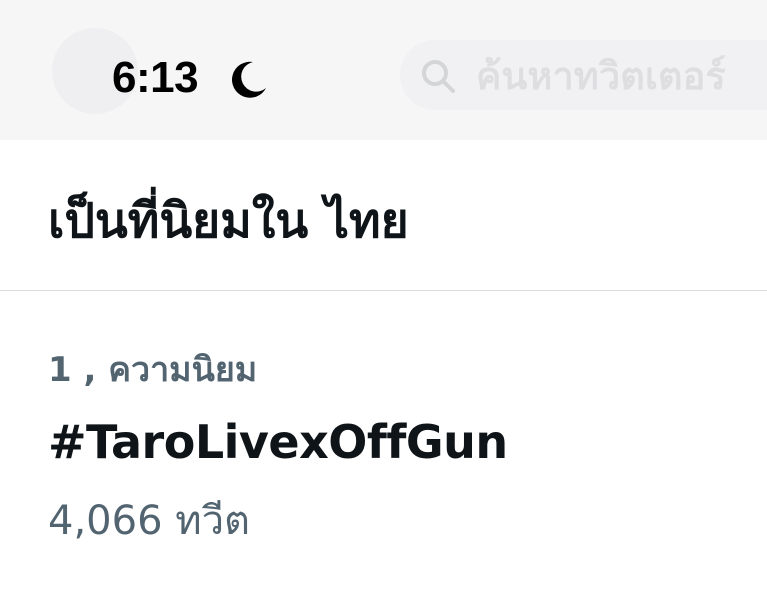 The height and width of the screenshot is (608, 767). What do you see at coordinates (249, 79) in the screenshot?
I see `moon-icon` at bounding box center [249, 79].